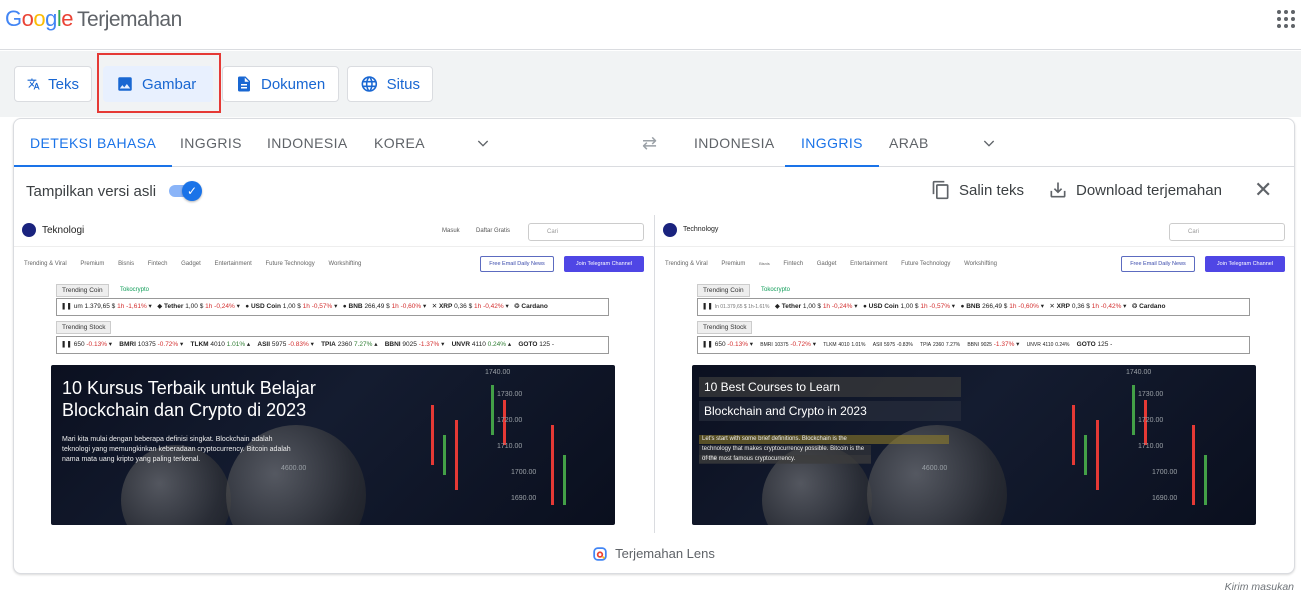 The width and height of the screenshot is (1301, 600). What do you see at coordinates (307, 143) in the screenshot?
I see `tab-source-indonesian: INDONESIA` at bounding box center [307, 143].